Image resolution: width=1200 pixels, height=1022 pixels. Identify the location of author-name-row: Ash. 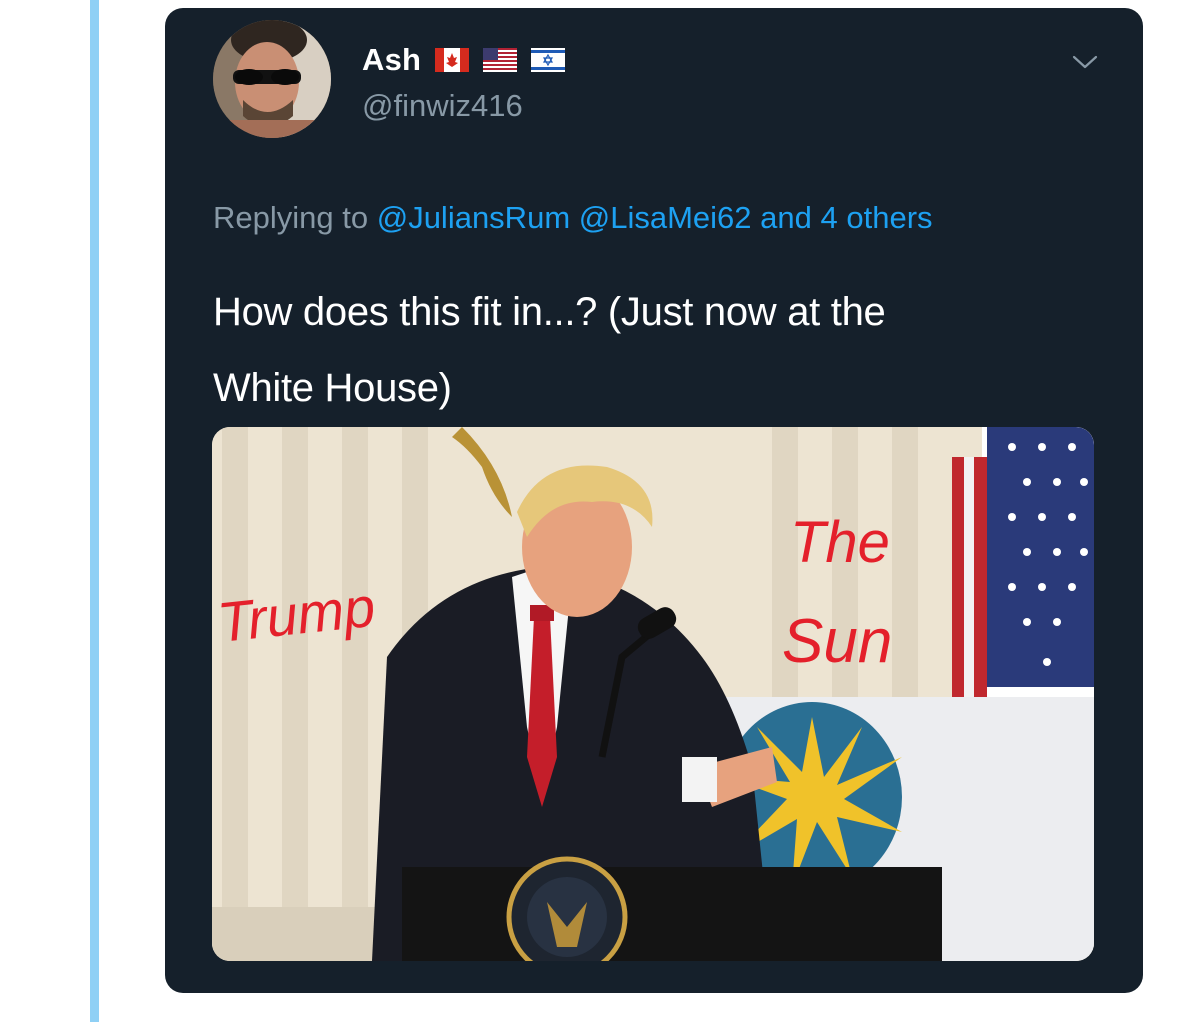
(464, 60).